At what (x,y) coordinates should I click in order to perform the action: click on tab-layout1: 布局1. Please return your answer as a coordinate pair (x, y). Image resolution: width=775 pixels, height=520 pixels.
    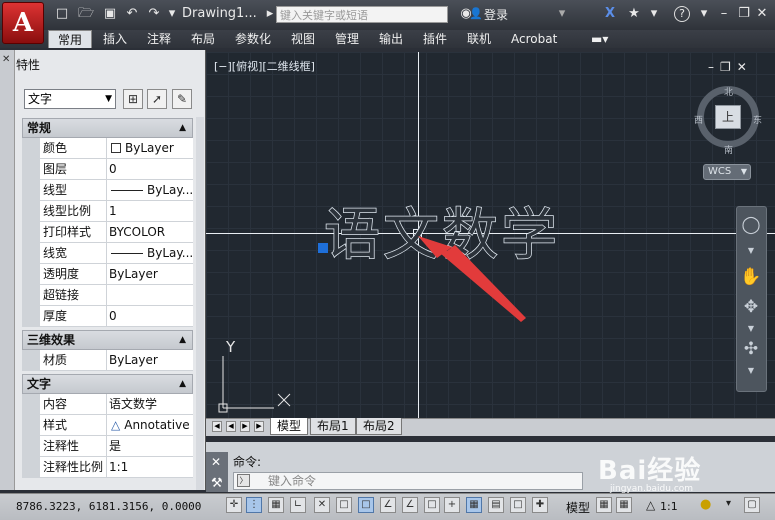
    Looking at the image, I should click on (333, 426).